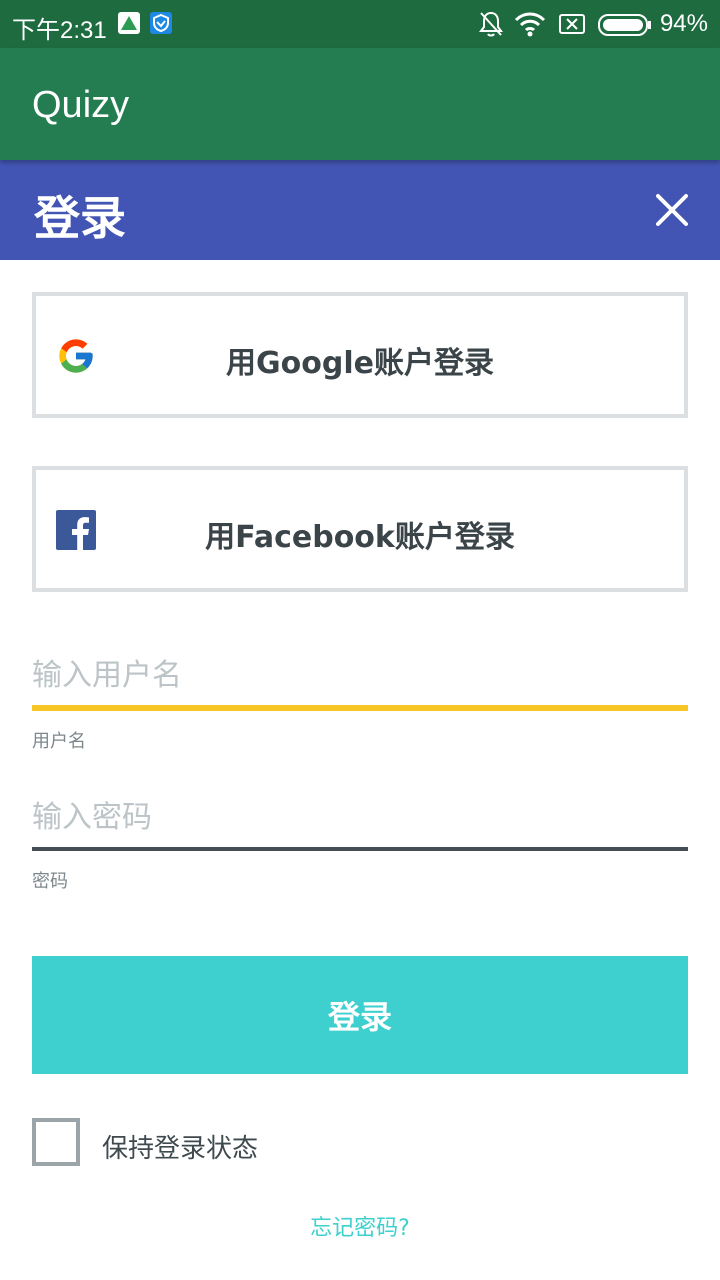 The image size is (720, 1280). Describe the element at coordinates (50, 881) in the screenshot. I see `password-helper: 密码` at that location.